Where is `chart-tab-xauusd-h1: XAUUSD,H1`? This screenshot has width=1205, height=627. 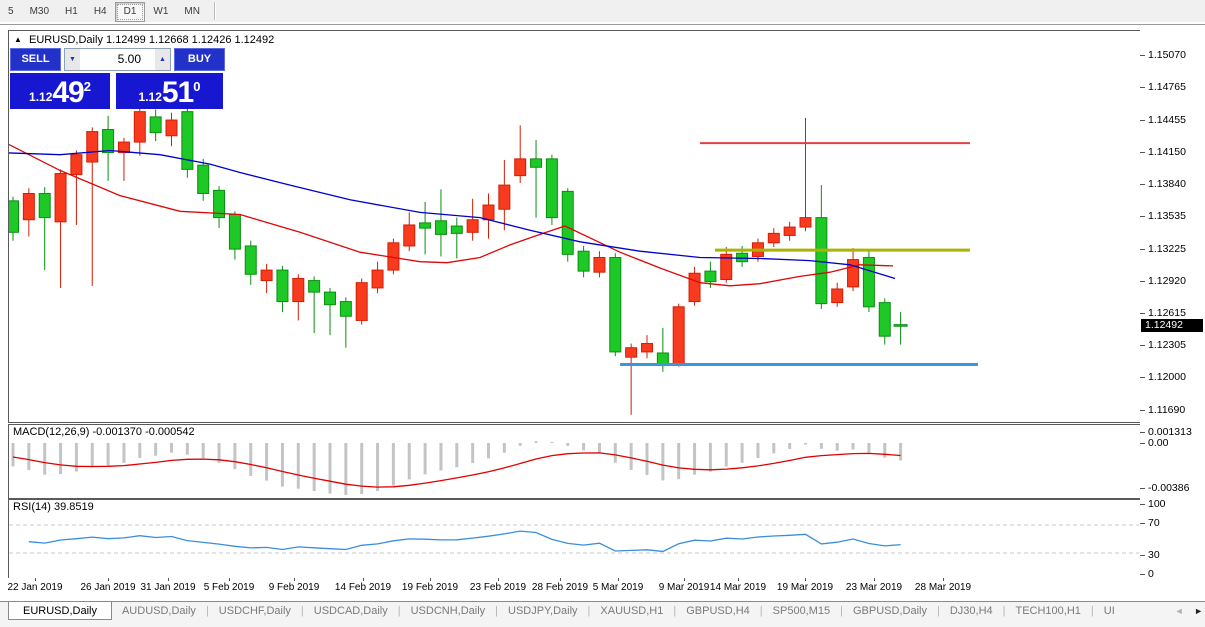 chart-tab-xauusd-h1: XAUUSD,H1 is located at coordinates (631, 609).